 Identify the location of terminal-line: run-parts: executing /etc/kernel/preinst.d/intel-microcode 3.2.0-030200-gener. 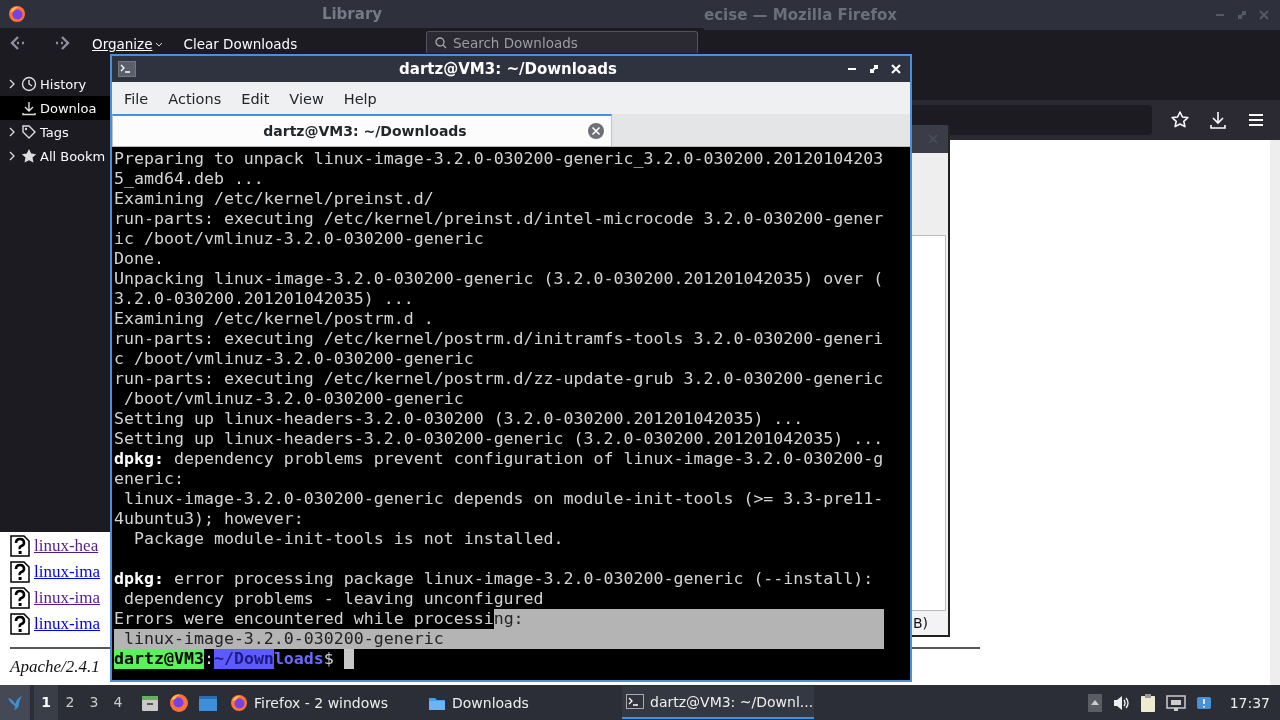
(499, 219).